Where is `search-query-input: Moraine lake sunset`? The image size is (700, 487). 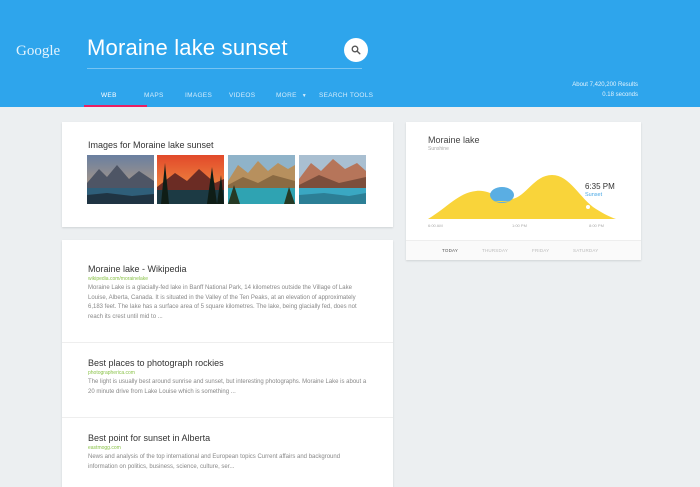 search-query-input: Moraine lake sunset is located at coordinates (187, 48).